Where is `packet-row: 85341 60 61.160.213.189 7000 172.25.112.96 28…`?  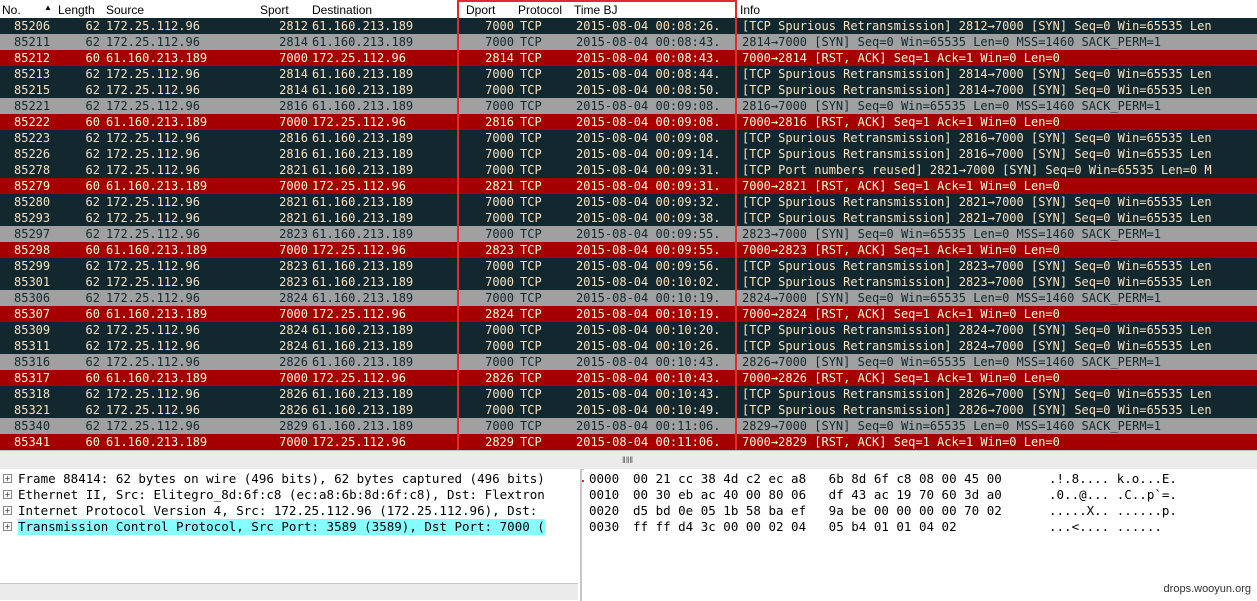 packet-row: 85341 60 61.160.213.189 7000 172.25.112.96 28… is located at coordinates (628, 442).